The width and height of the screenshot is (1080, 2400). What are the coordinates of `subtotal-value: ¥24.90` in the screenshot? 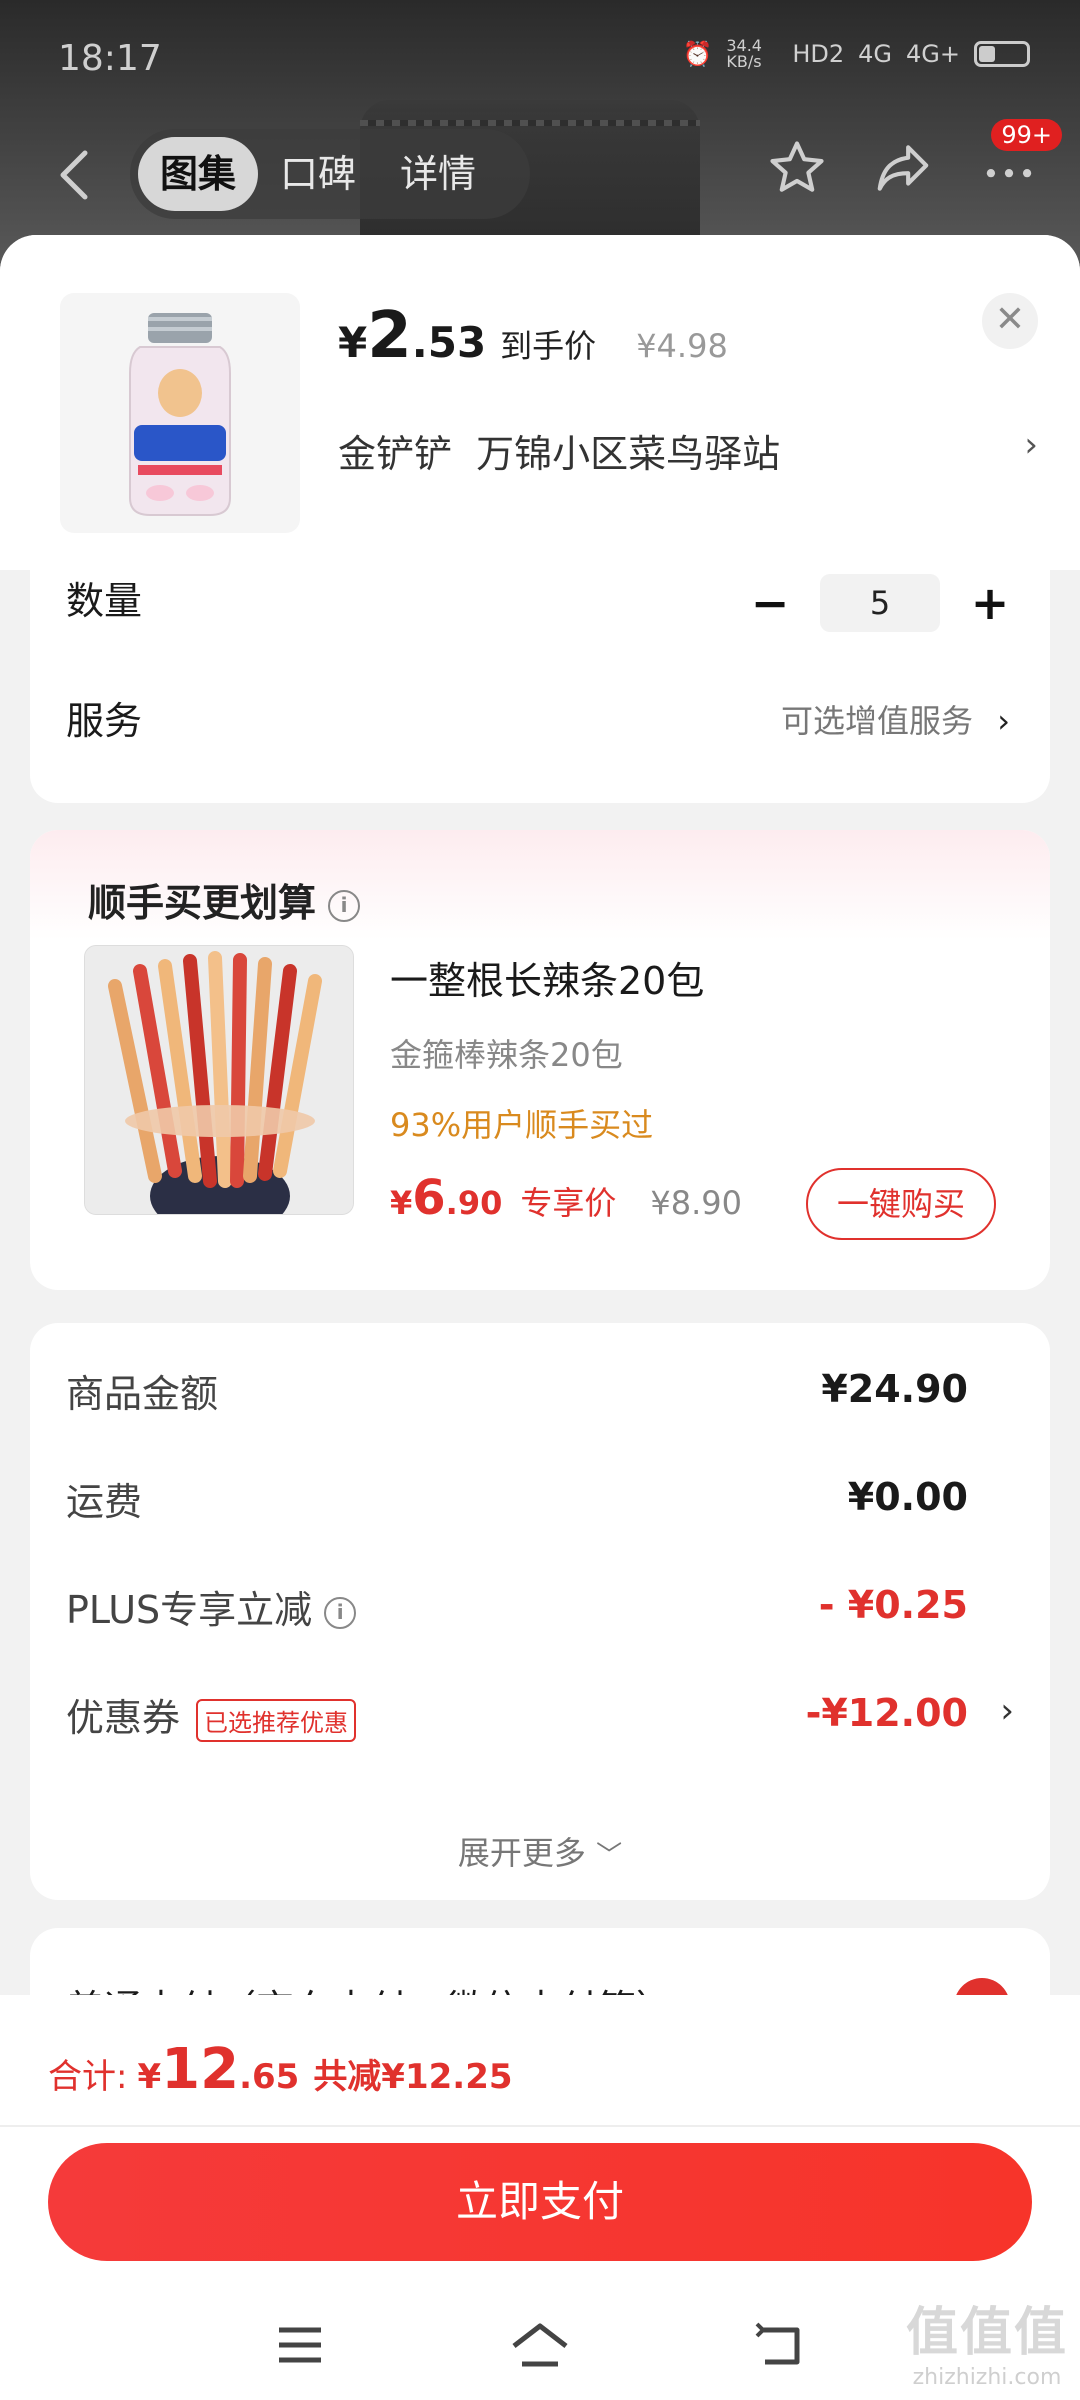 It's located at (894, 1389).